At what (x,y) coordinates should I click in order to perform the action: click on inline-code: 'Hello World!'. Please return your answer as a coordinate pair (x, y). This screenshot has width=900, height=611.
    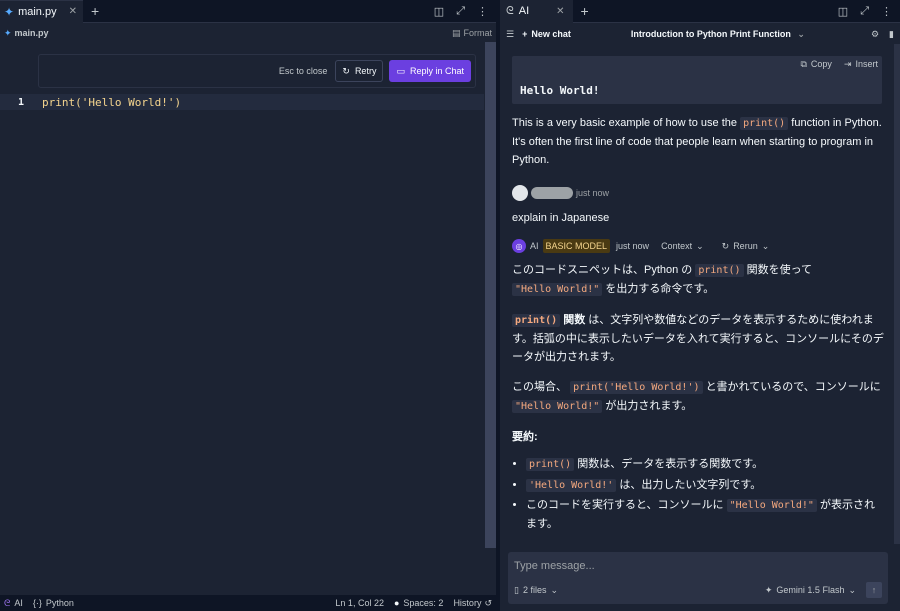
    Looking at the image, I should click on (571, 485).